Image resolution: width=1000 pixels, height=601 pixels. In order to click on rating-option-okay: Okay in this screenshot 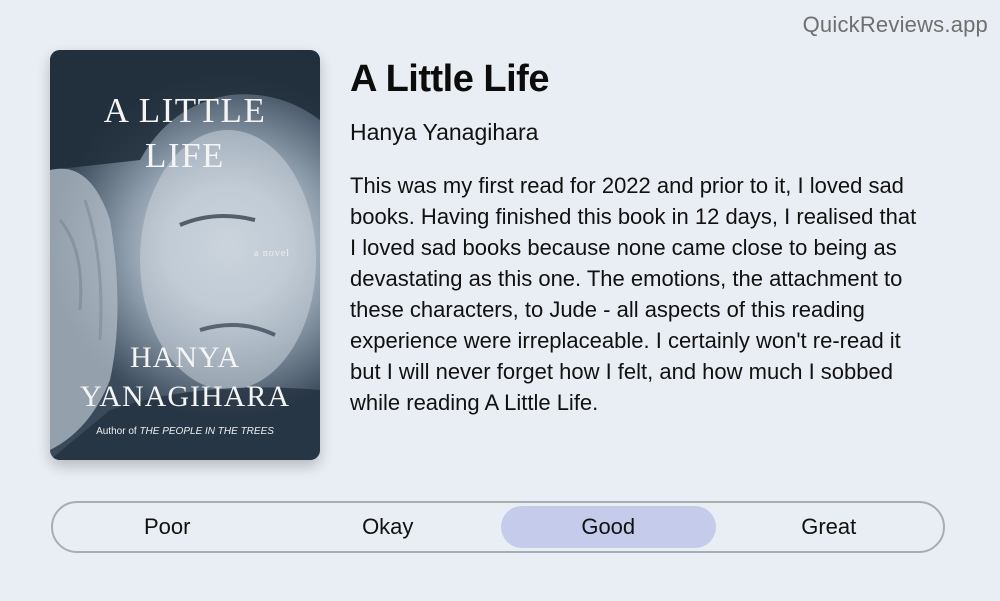, I will do `click(388, 527)`.